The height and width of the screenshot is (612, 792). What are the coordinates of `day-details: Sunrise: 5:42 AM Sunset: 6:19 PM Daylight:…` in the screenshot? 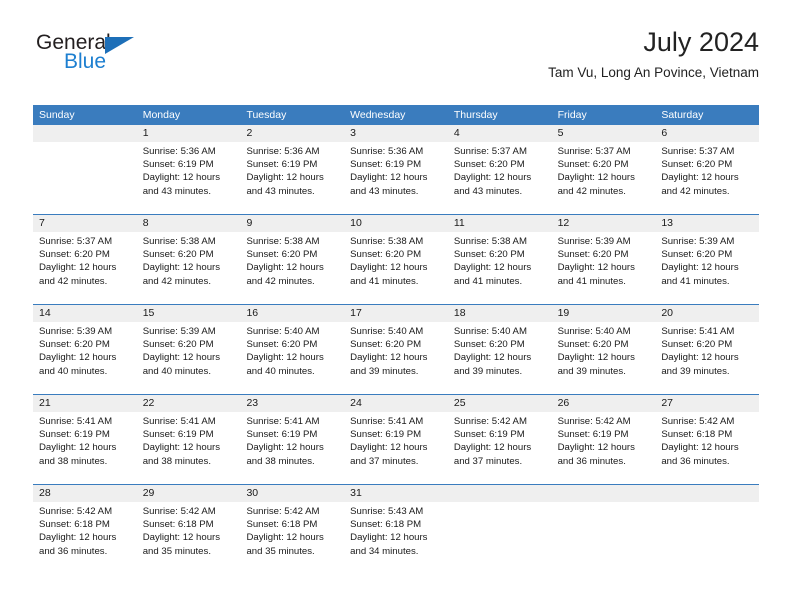 It's located at (603, 448).